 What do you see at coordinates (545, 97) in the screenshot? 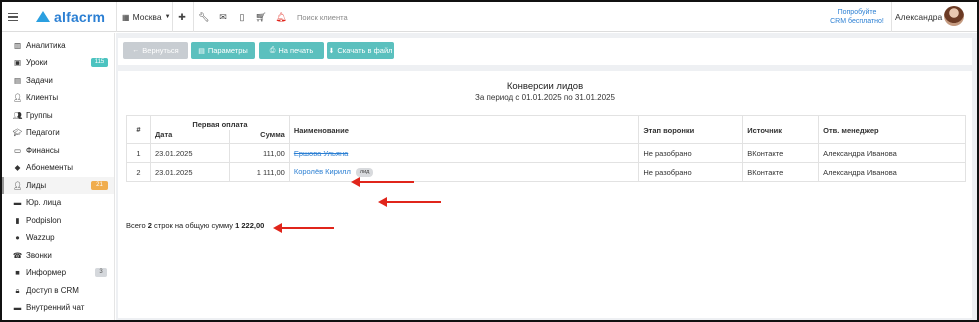
I see `report-period: За период с 01.01.2025 по 31.01.2025` at bounding box center [545, 97].